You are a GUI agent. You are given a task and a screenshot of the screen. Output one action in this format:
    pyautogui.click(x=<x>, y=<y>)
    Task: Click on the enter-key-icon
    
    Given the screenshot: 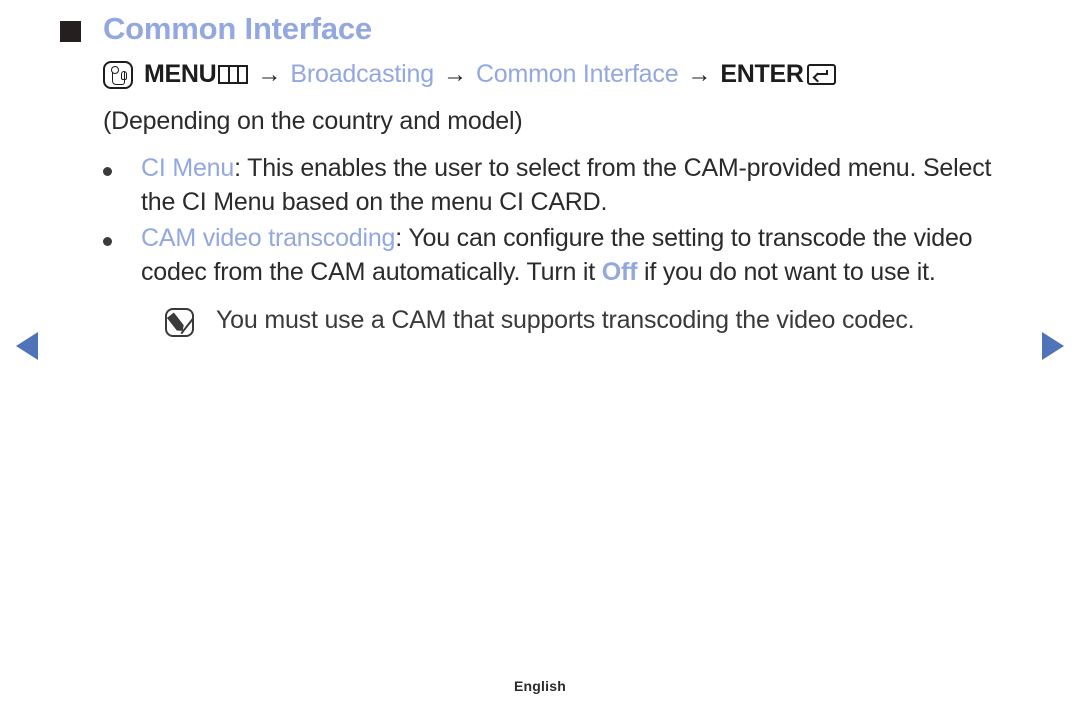 What is the action you would take?
    pyautogui.click(x=821, y=75)
    